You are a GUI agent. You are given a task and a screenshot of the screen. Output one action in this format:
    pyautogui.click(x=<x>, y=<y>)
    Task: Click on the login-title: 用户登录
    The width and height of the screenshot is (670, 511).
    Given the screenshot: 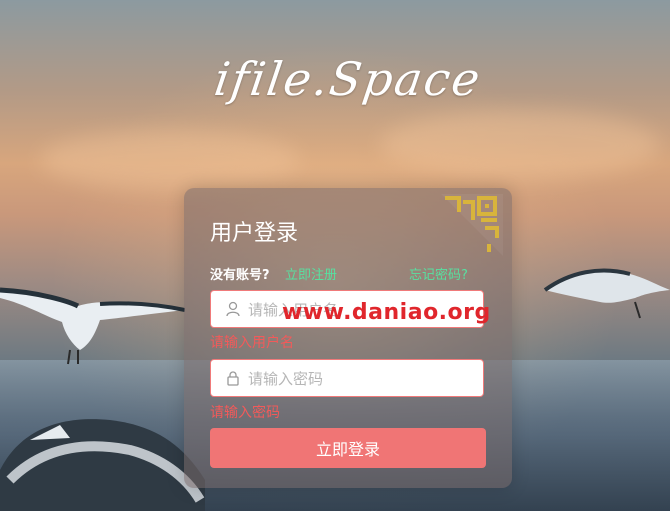 What is the action you would take?
    pyautogui.click(x=254, y=233)
    